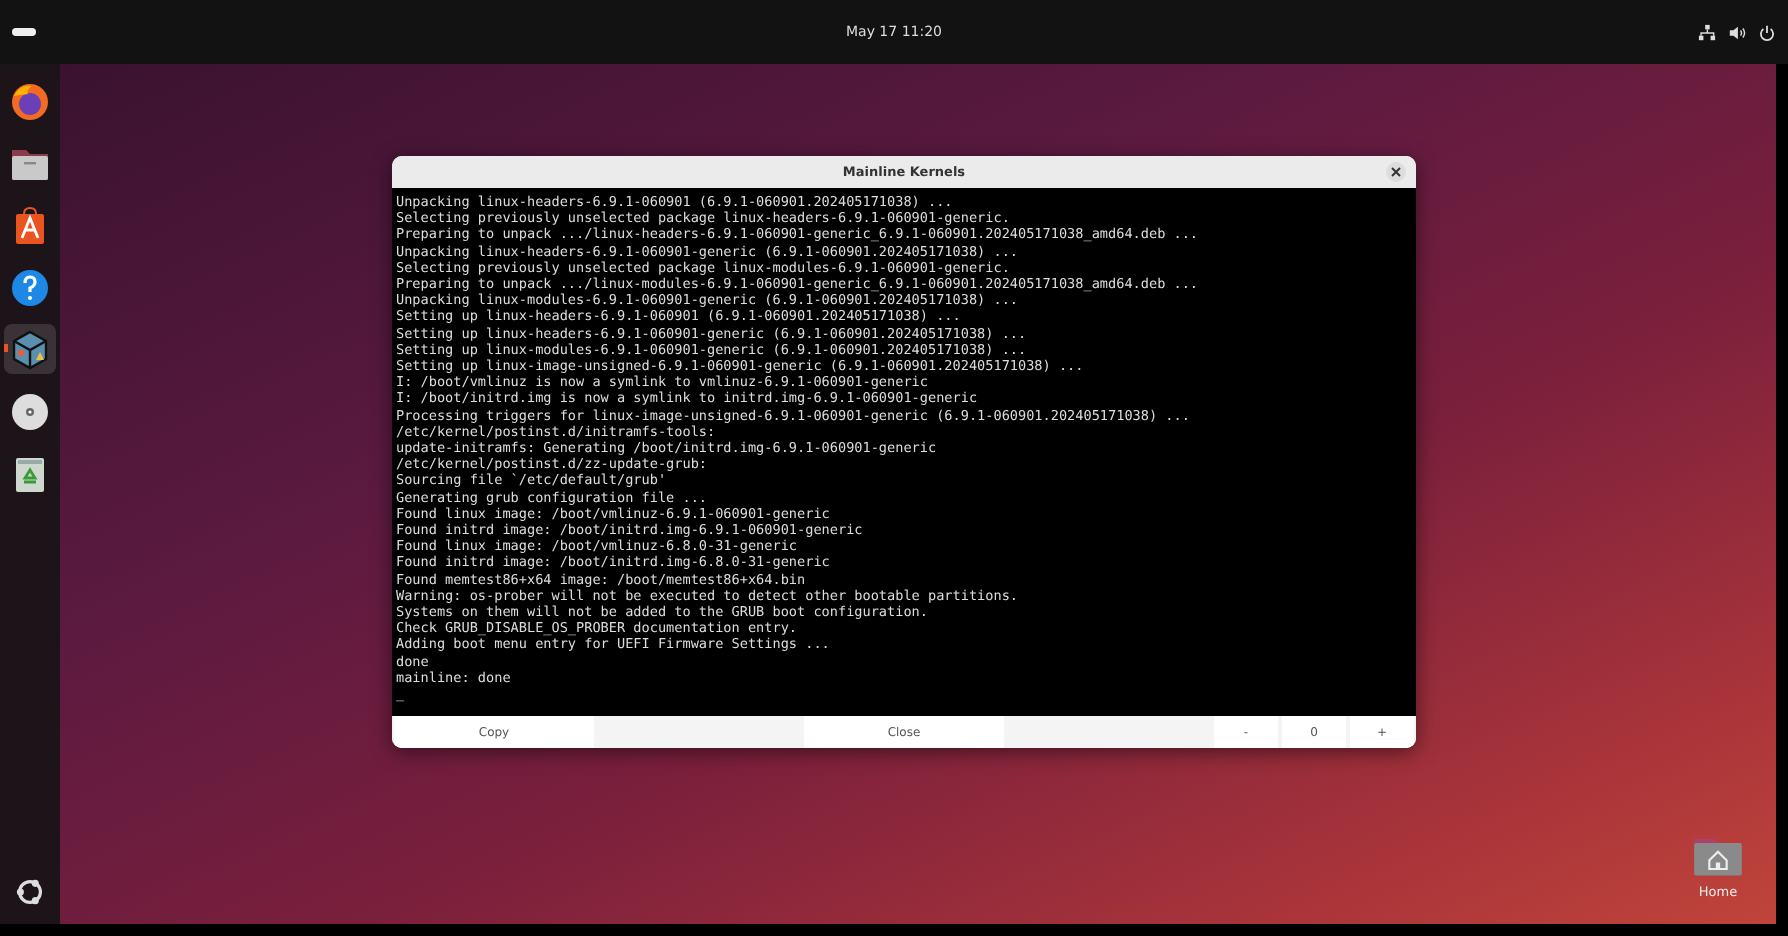 This screenshot has height=936, width=1788. Describe the element at coordinates (1736, 32) in the screenshot. I see `volume-icon` at that location.